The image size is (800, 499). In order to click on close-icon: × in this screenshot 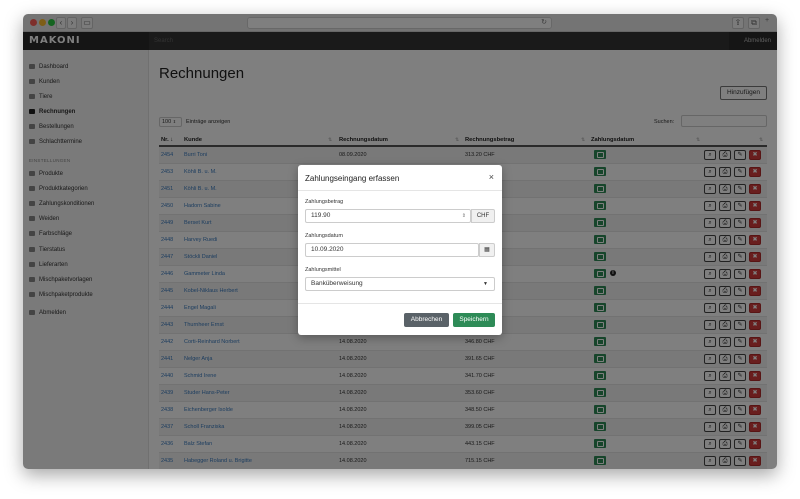, I will do `click(491, 177)`.